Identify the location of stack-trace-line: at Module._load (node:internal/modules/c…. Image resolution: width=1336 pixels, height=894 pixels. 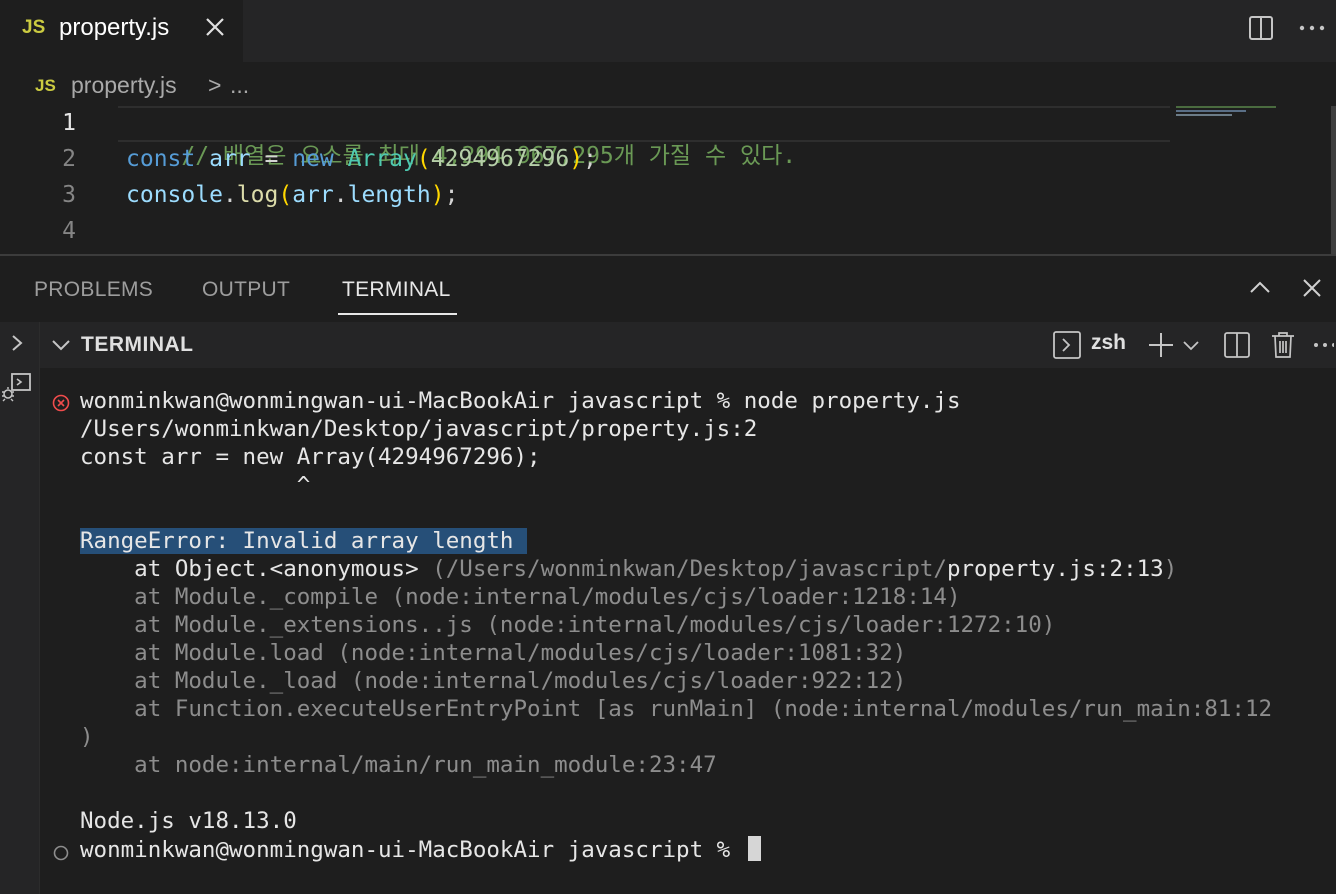
(493, 681).